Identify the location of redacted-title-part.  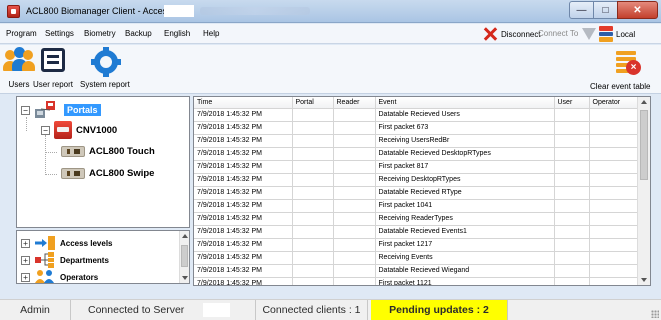
(179, 11).